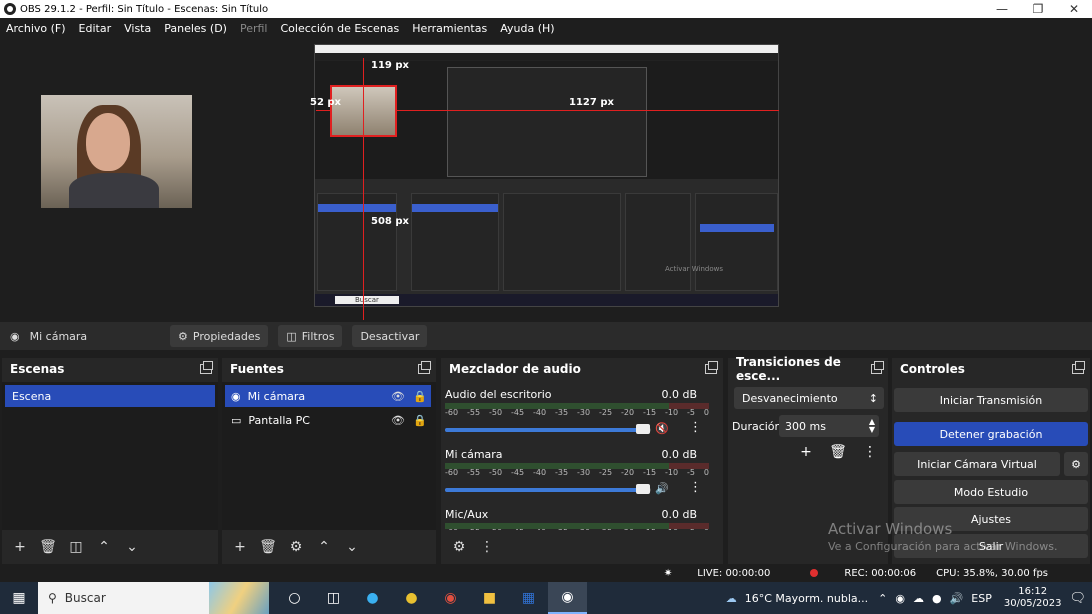 The height and width of the screenshot is (614, 1092). What do you see at coordinates (37, 369) in the screenshot?
I see `scenes-title: Escenas` at bounding box center [37, 369].